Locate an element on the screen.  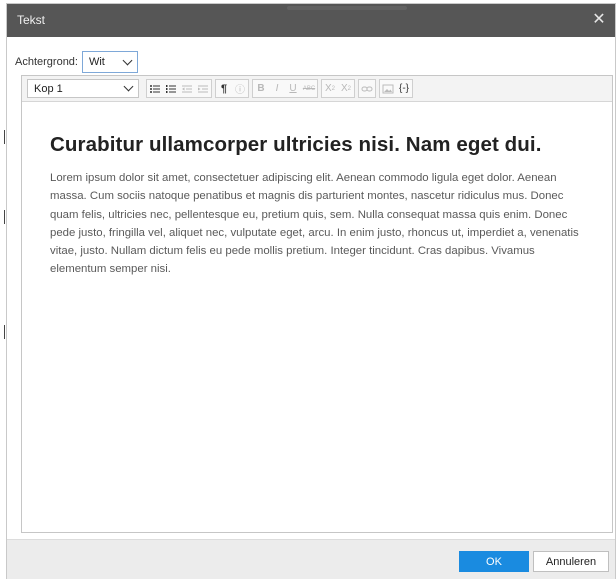
background-setting: Achtergrond: Wit is located at coordinates (76, 62).